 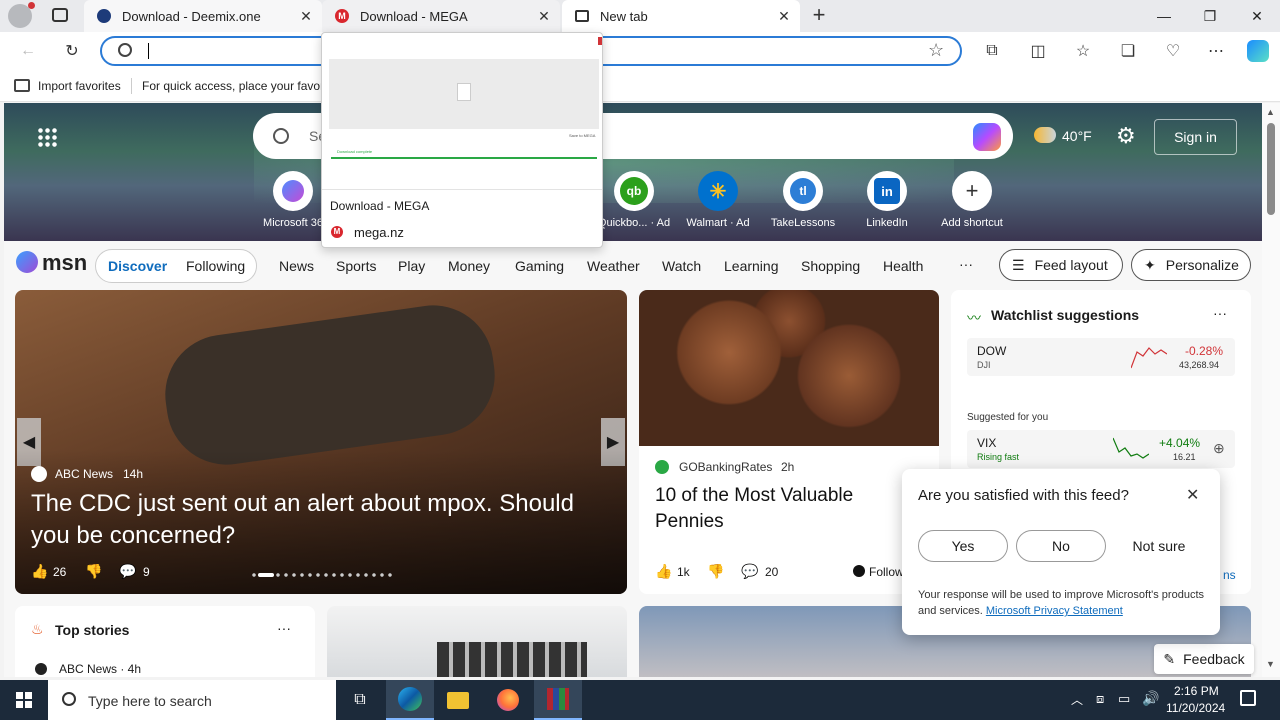 What do you see at coordinates (477, 641) in the screenshot?
I see `story-image-card` at bounding box center [477, 641].